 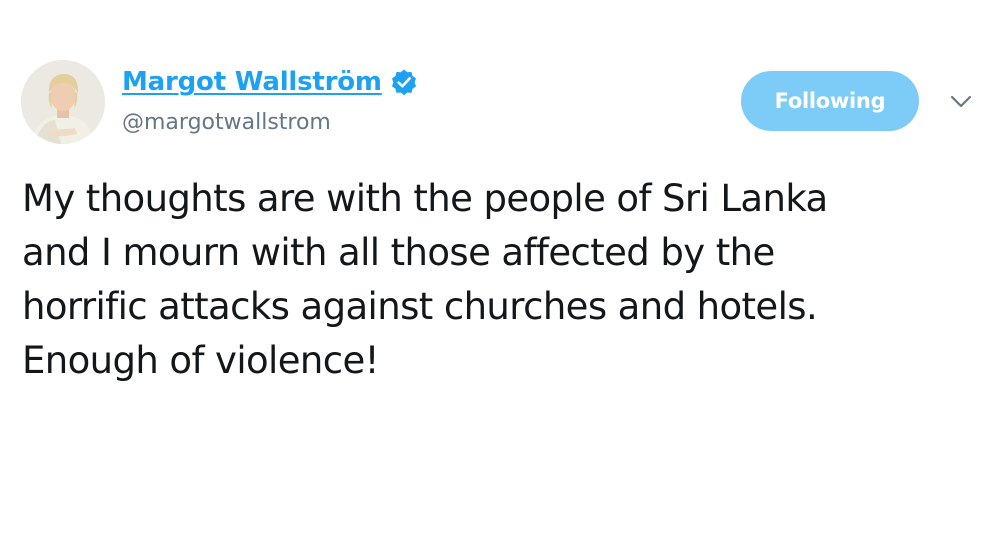 What do you see at coordinates (252, 82) in the screenshot?
I see `display-name: Margot Wallström` at bounding box center [252, 82].